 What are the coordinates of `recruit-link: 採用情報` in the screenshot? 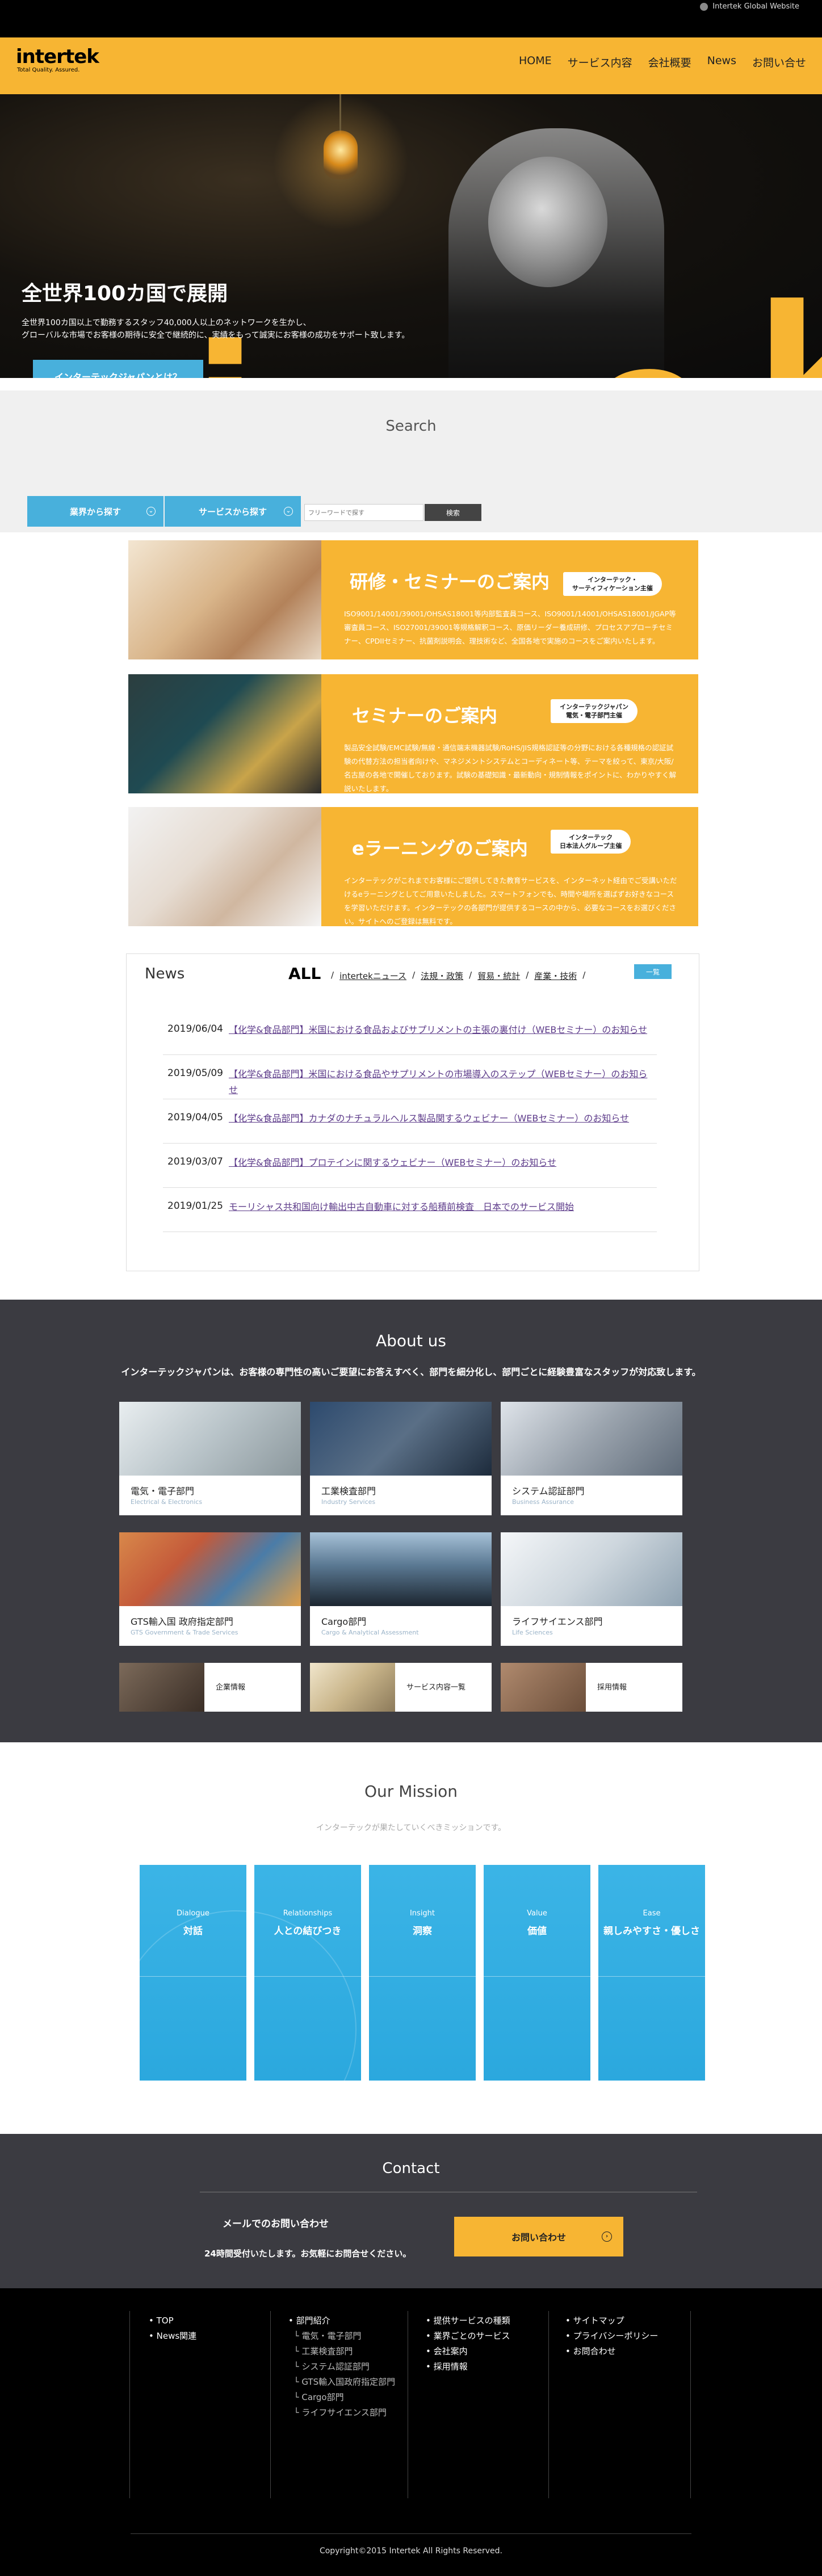 It's located at (592, 1687).